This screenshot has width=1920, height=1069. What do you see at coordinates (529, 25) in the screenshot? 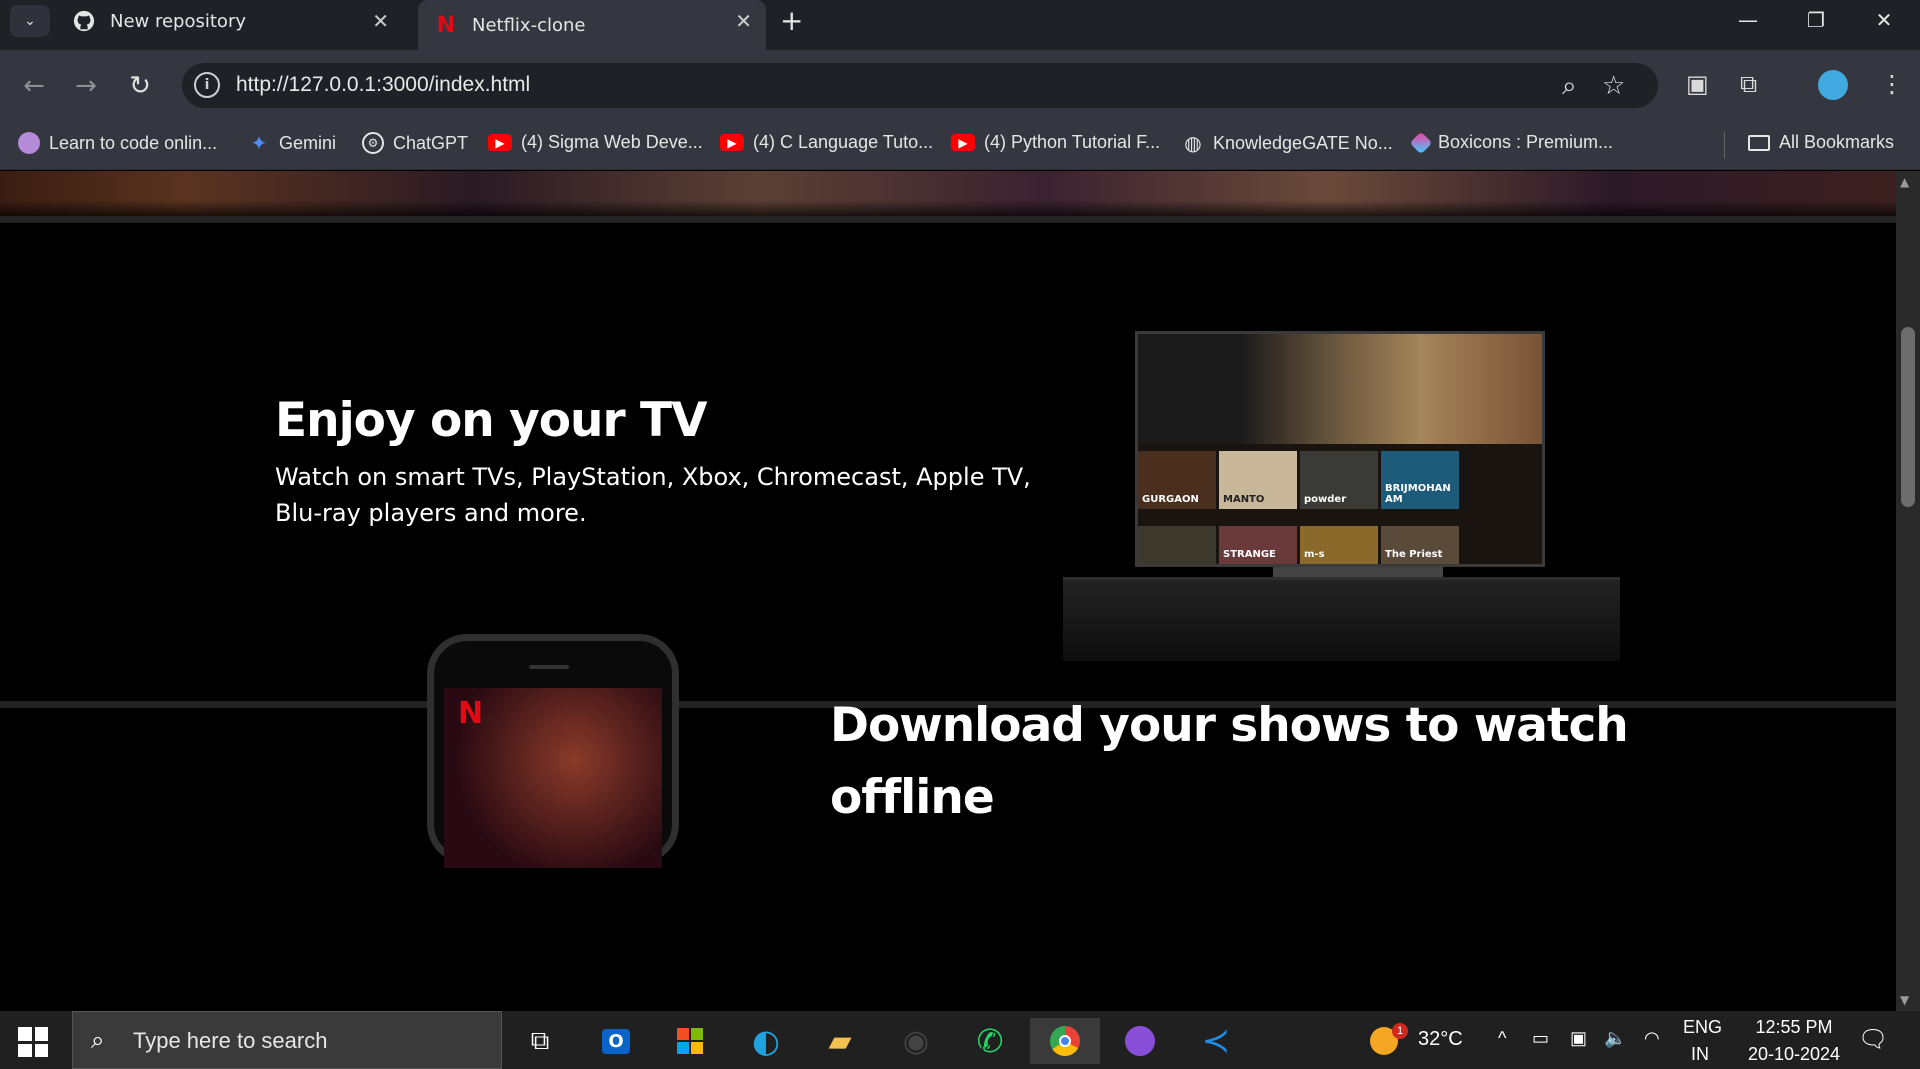
I see `tab-title: Netflix-clone` at bounding box center [529, 25].